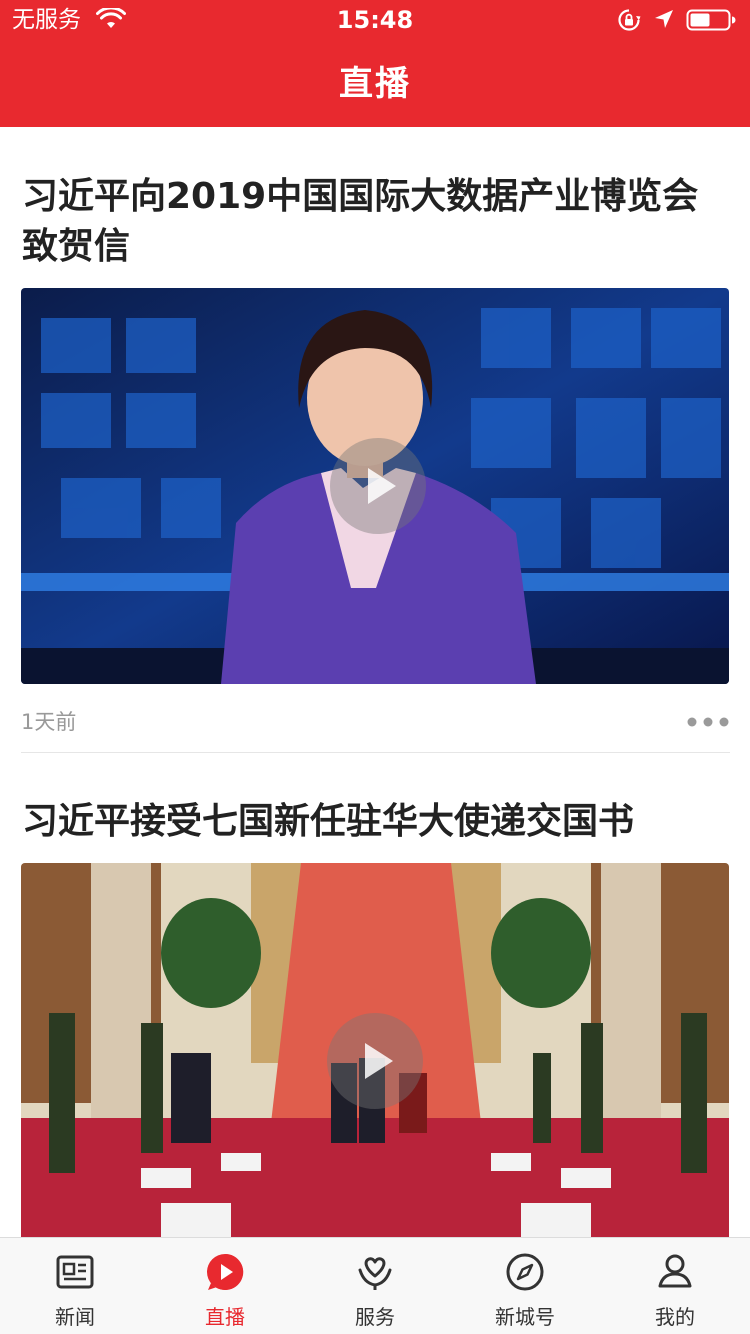 The height and width of the screenshot is (1334, 750). I want to click on tab-live: 直播, so click(225, 1286).